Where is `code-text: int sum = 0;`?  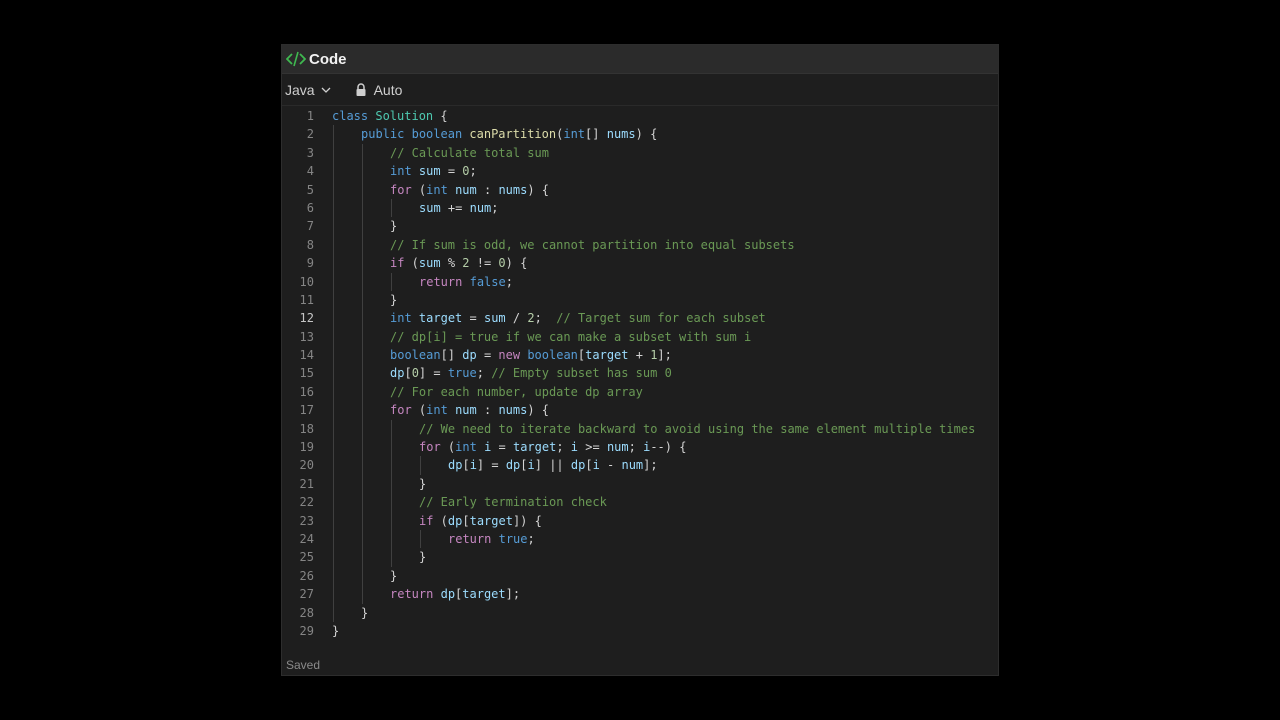
code-text: int sum = 0; is located at coordinates (433, 171).